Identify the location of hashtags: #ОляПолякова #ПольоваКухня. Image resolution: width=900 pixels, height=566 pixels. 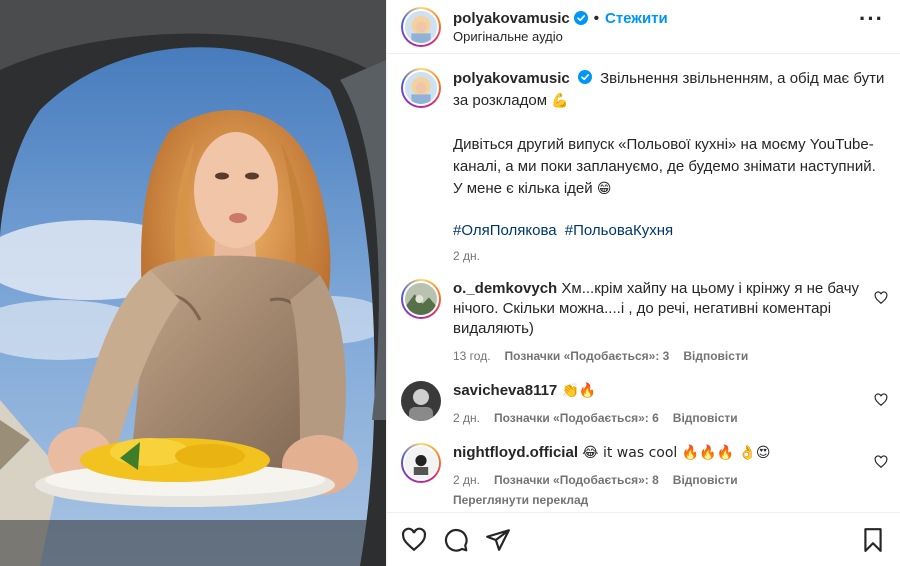
(669, 230).